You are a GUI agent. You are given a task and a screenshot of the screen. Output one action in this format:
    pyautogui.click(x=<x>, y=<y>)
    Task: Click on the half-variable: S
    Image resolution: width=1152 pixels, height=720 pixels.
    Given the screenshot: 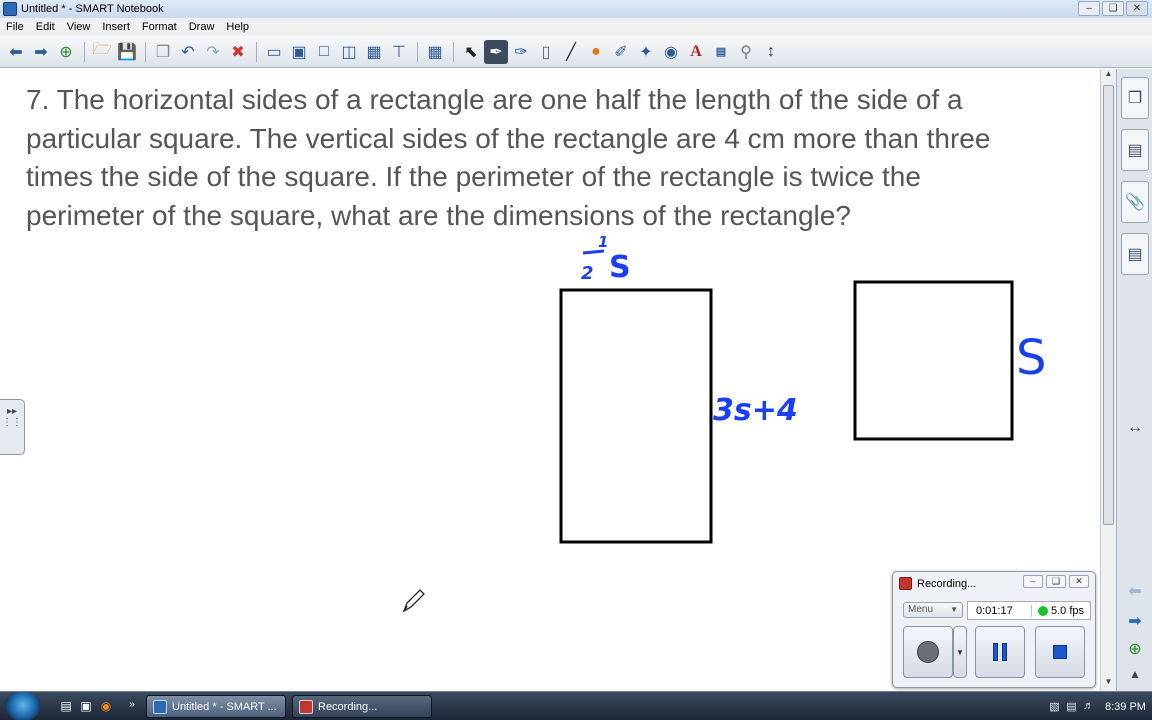 What is the action you would take?
    pyautogui.click(x=620, y=267)
    